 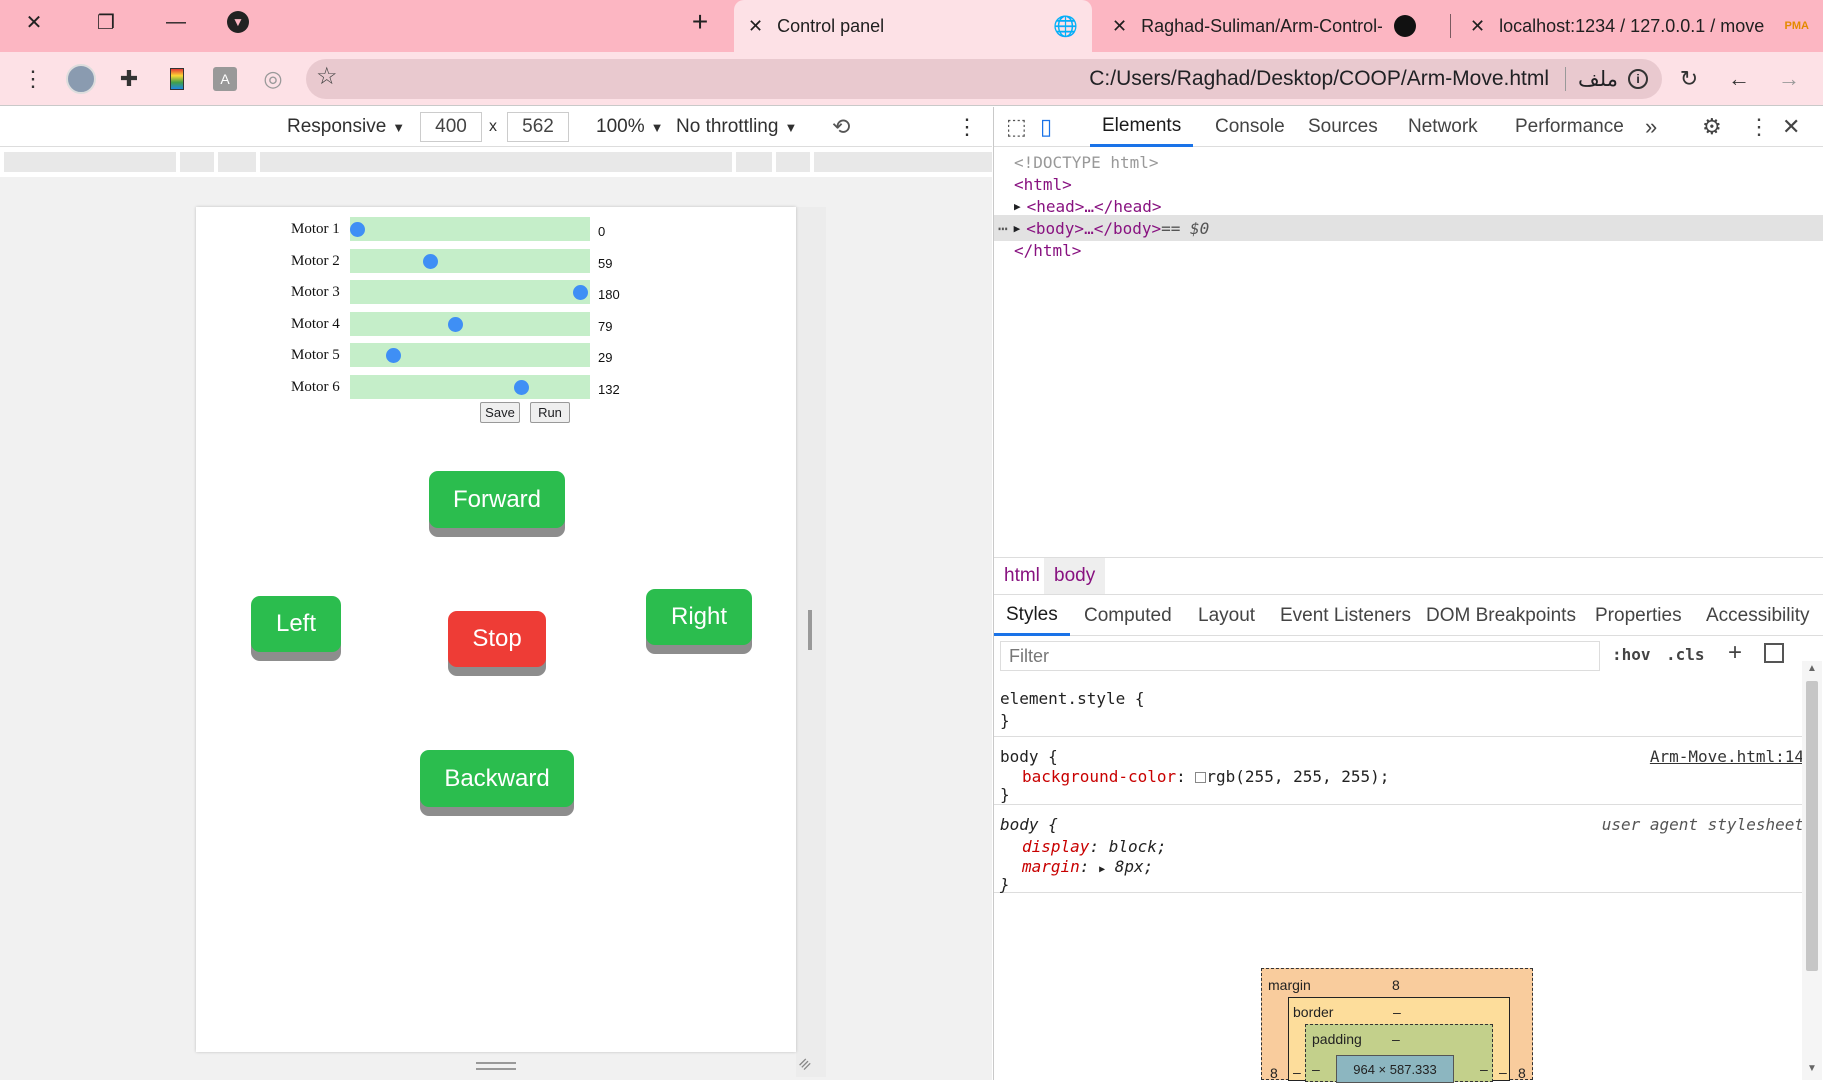 I want to click on tab-elements: Elements, so click(x=1142, y=127).